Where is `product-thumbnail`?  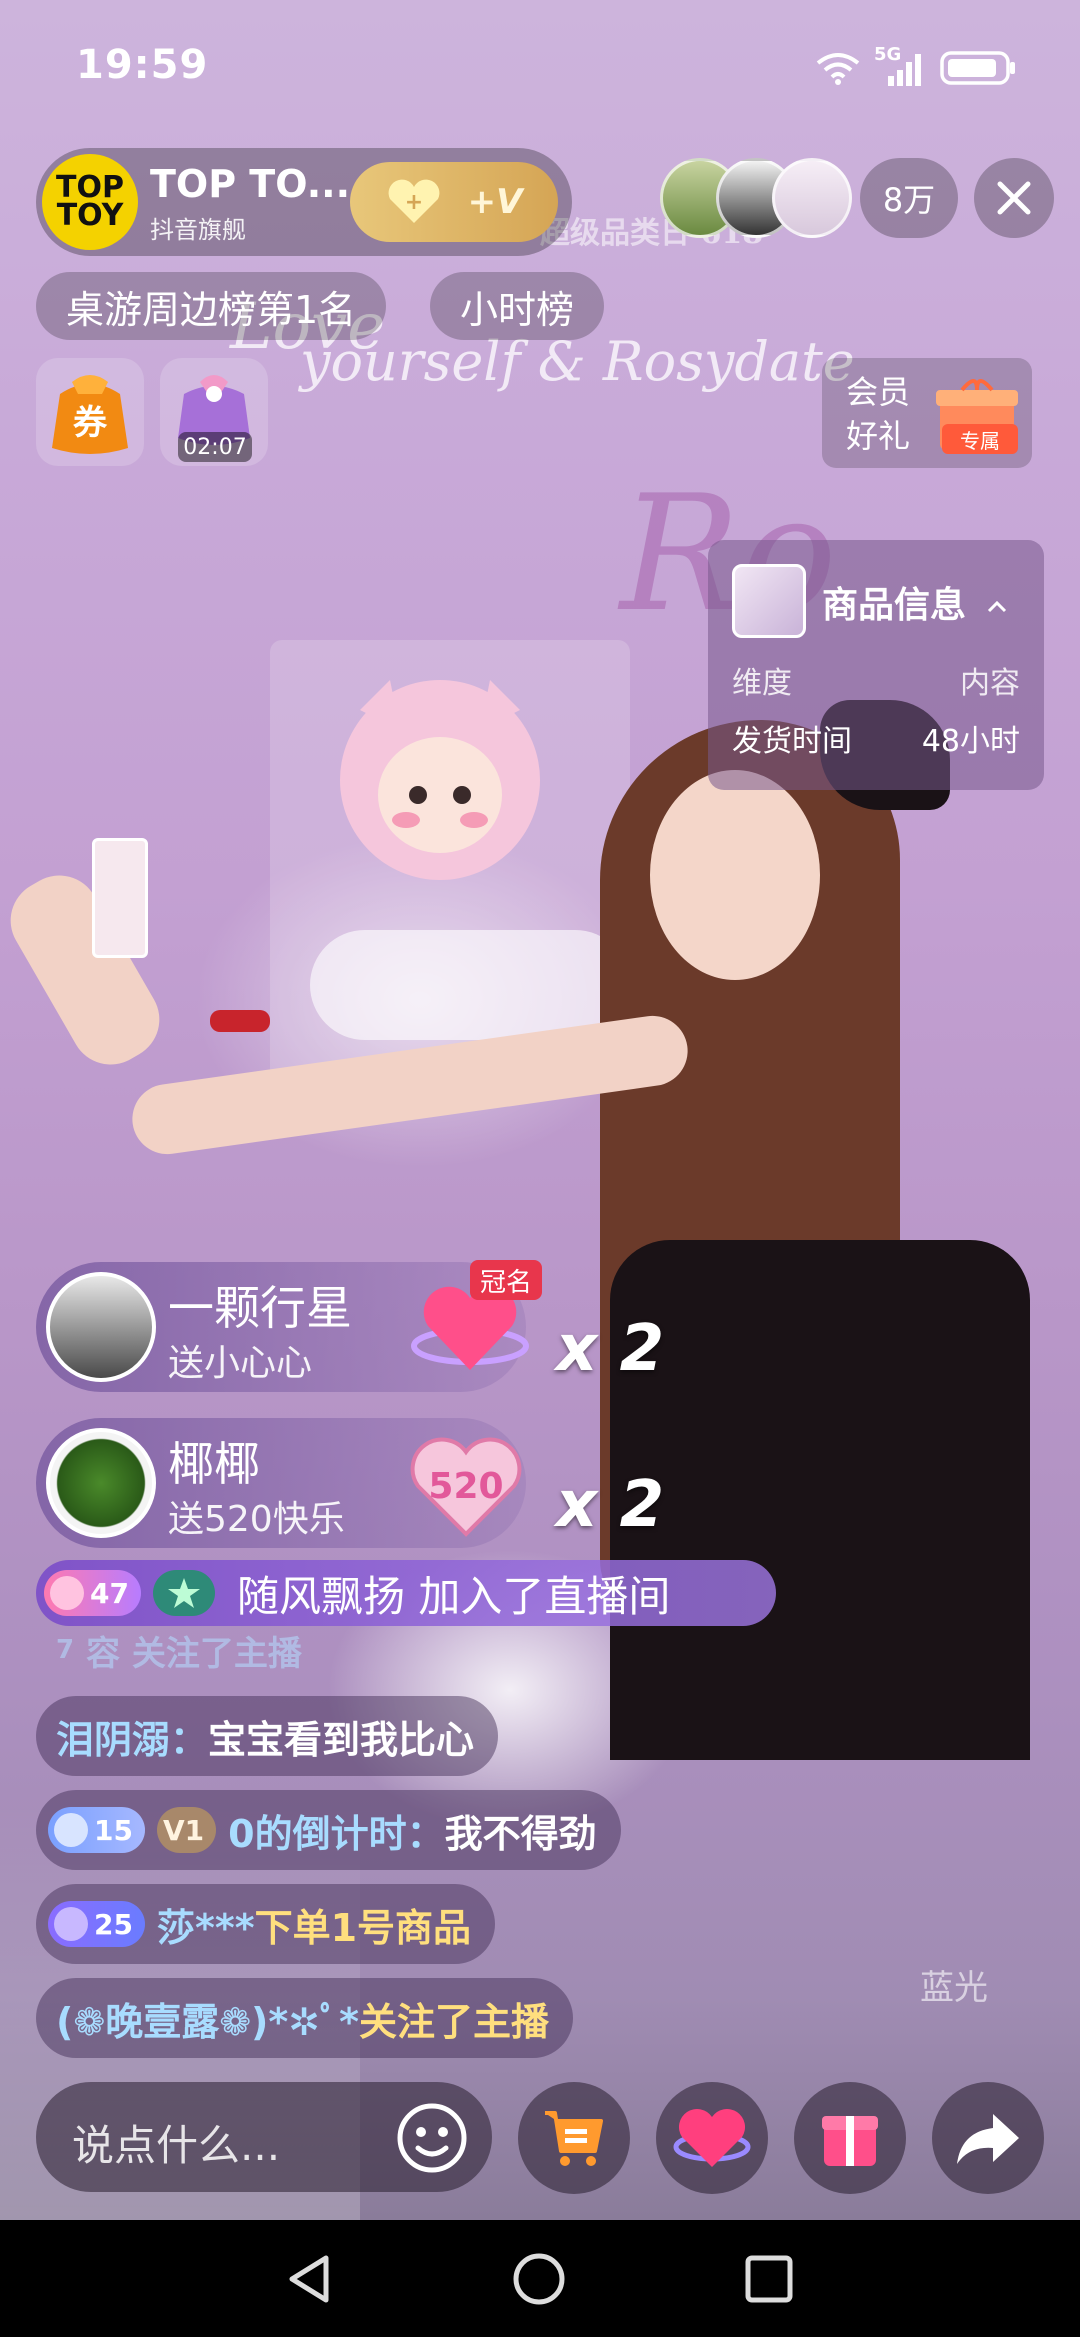 product-thumbnail is located at coordinates (769, 601).